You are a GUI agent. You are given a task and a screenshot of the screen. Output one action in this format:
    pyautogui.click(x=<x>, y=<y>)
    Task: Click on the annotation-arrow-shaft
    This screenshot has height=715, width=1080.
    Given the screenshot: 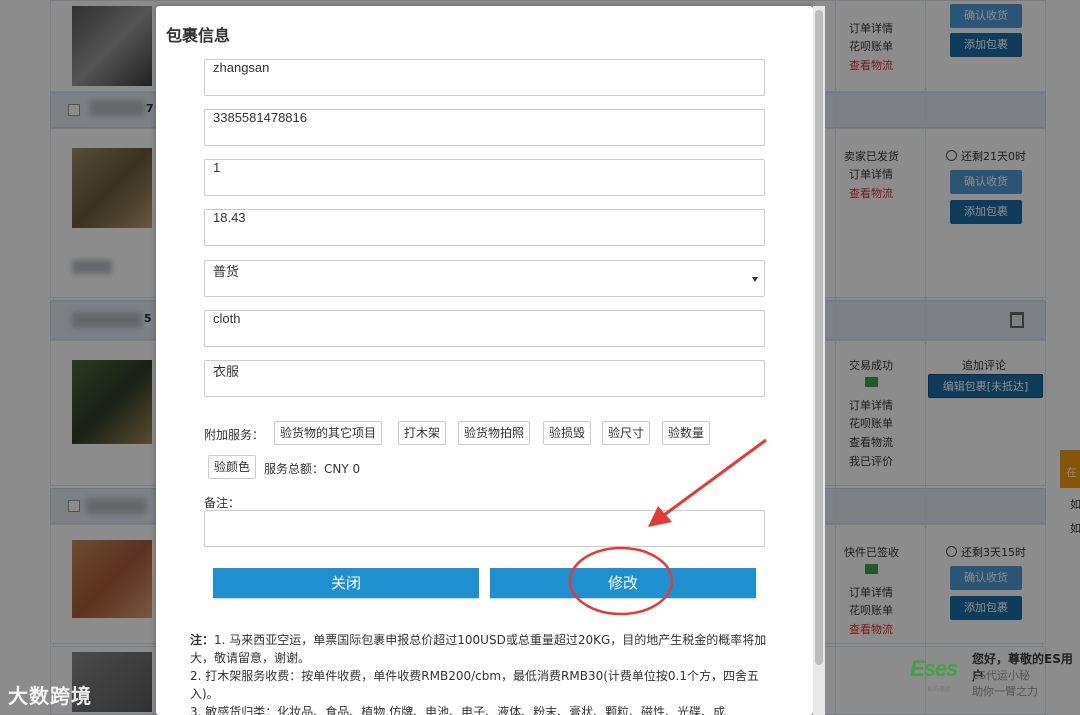 What is the action you would take?
    pyautogui.click(x=713, y=479)
    